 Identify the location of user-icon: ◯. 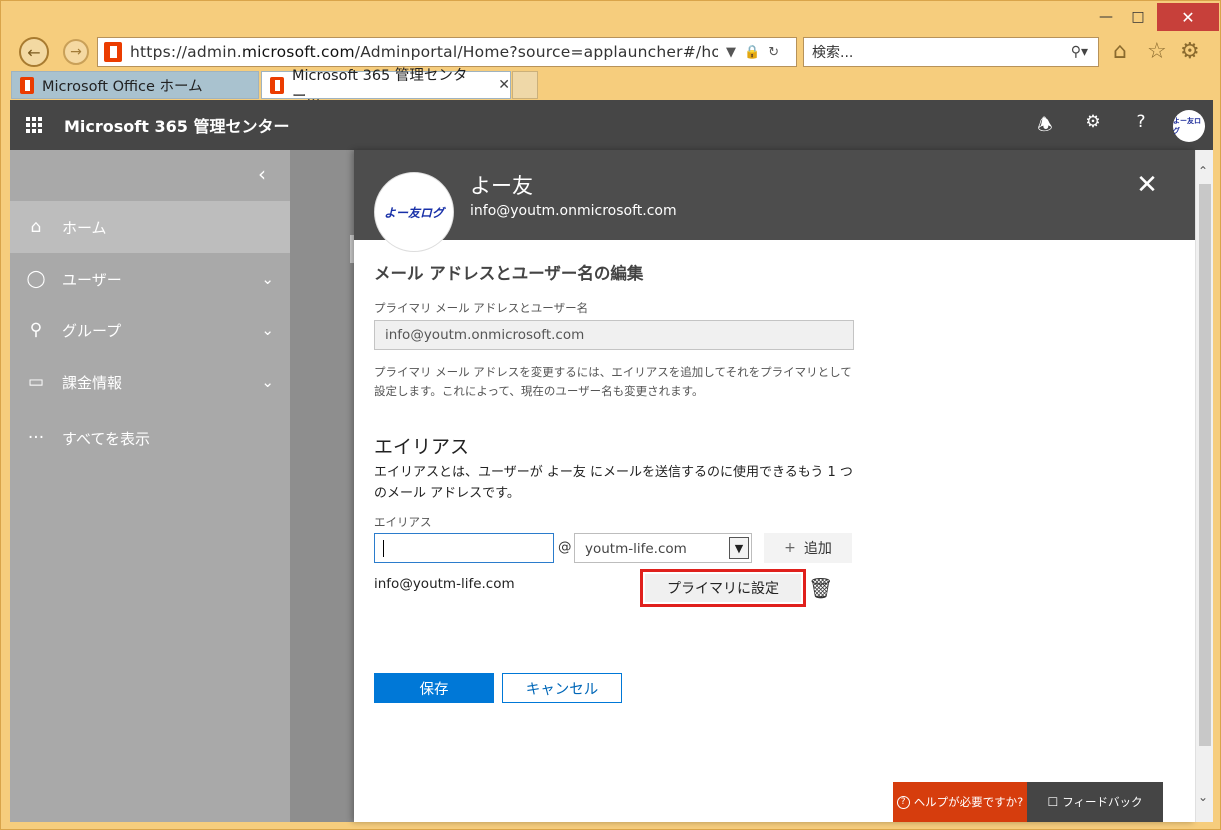
(36, 279).